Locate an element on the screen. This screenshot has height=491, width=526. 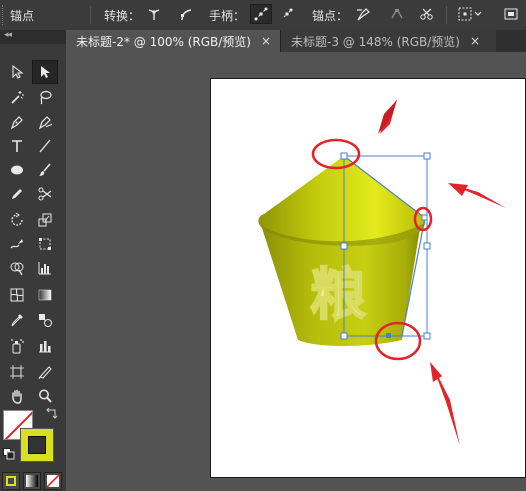
eyedropper-icon is located at coordinates (17, 320).